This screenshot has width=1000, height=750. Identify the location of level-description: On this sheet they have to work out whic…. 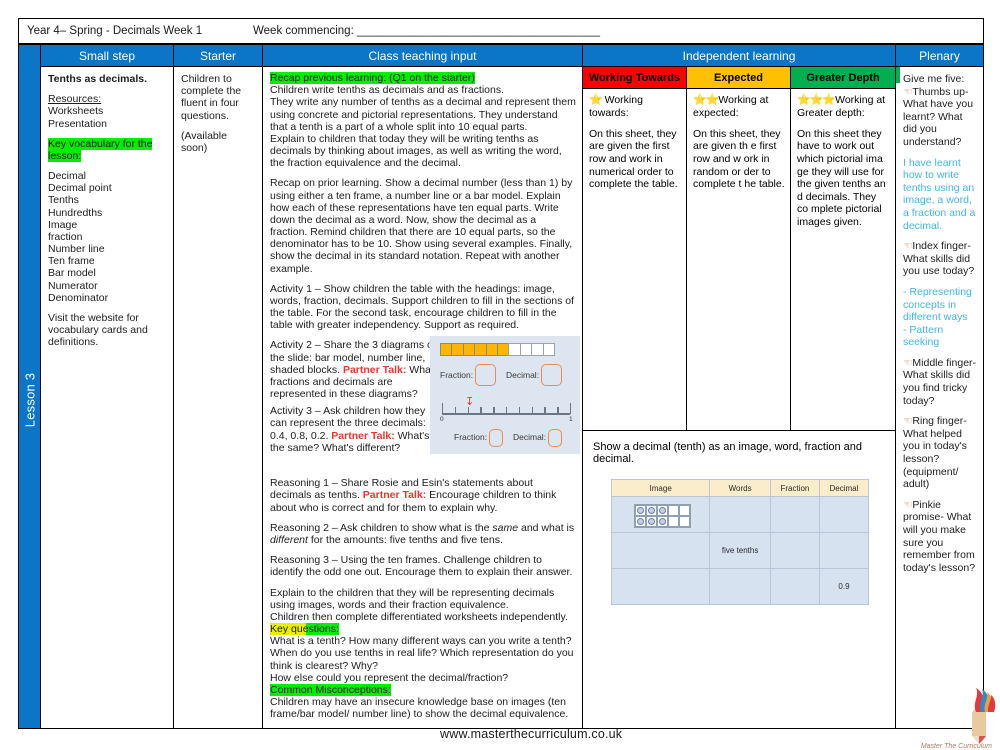
(841, 177).